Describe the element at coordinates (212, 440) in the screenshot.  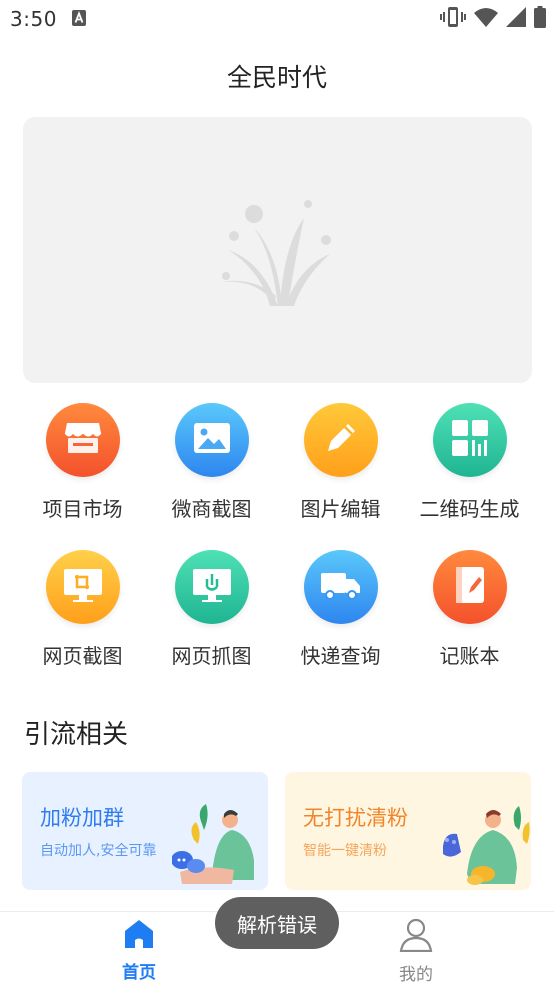
I see `image-icon` at that location.